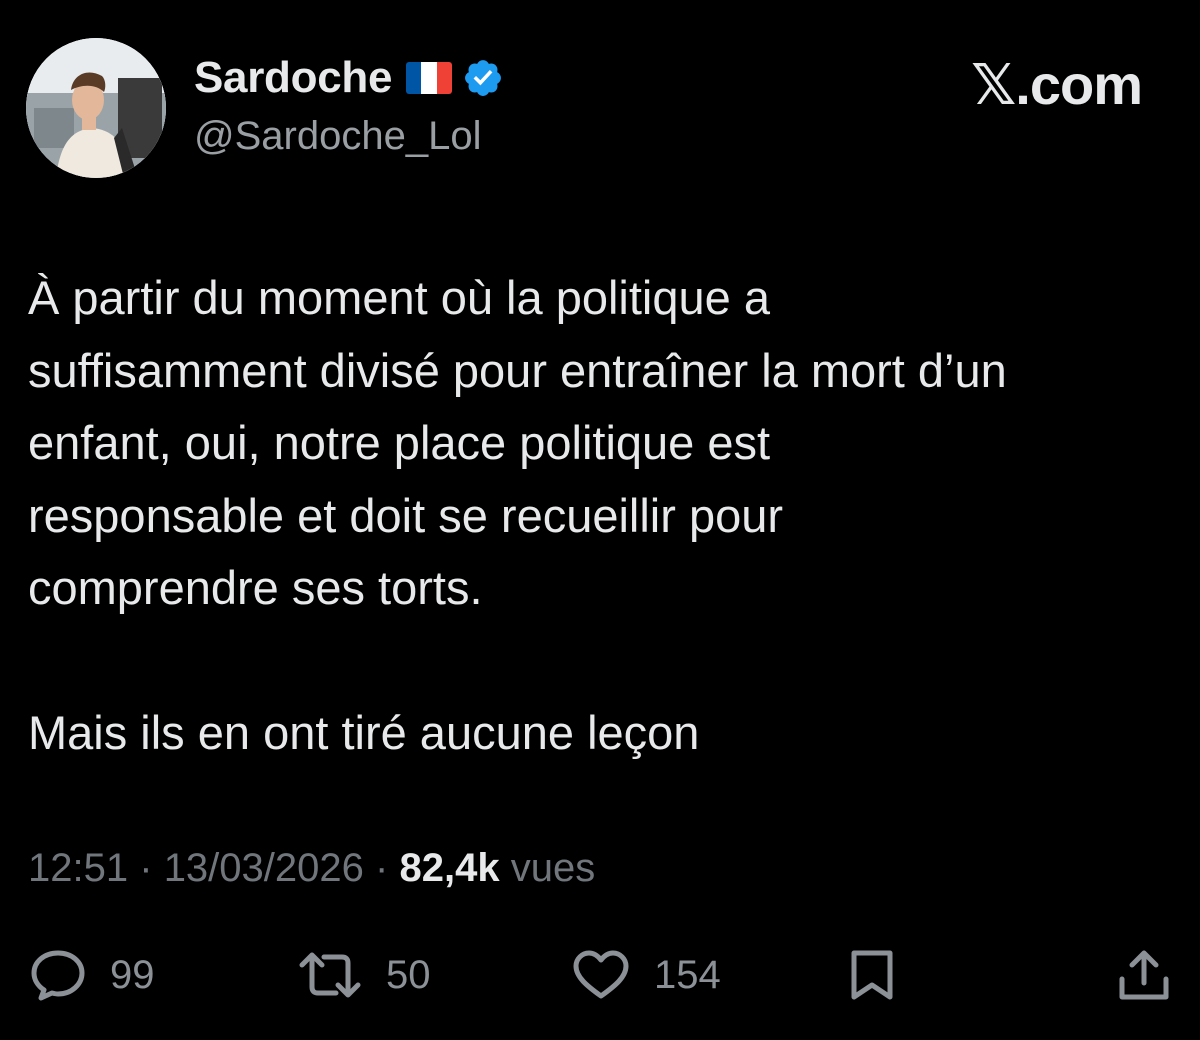 The image size is (1200, 1040). I want to click on repost-icon, so click(330, 975).